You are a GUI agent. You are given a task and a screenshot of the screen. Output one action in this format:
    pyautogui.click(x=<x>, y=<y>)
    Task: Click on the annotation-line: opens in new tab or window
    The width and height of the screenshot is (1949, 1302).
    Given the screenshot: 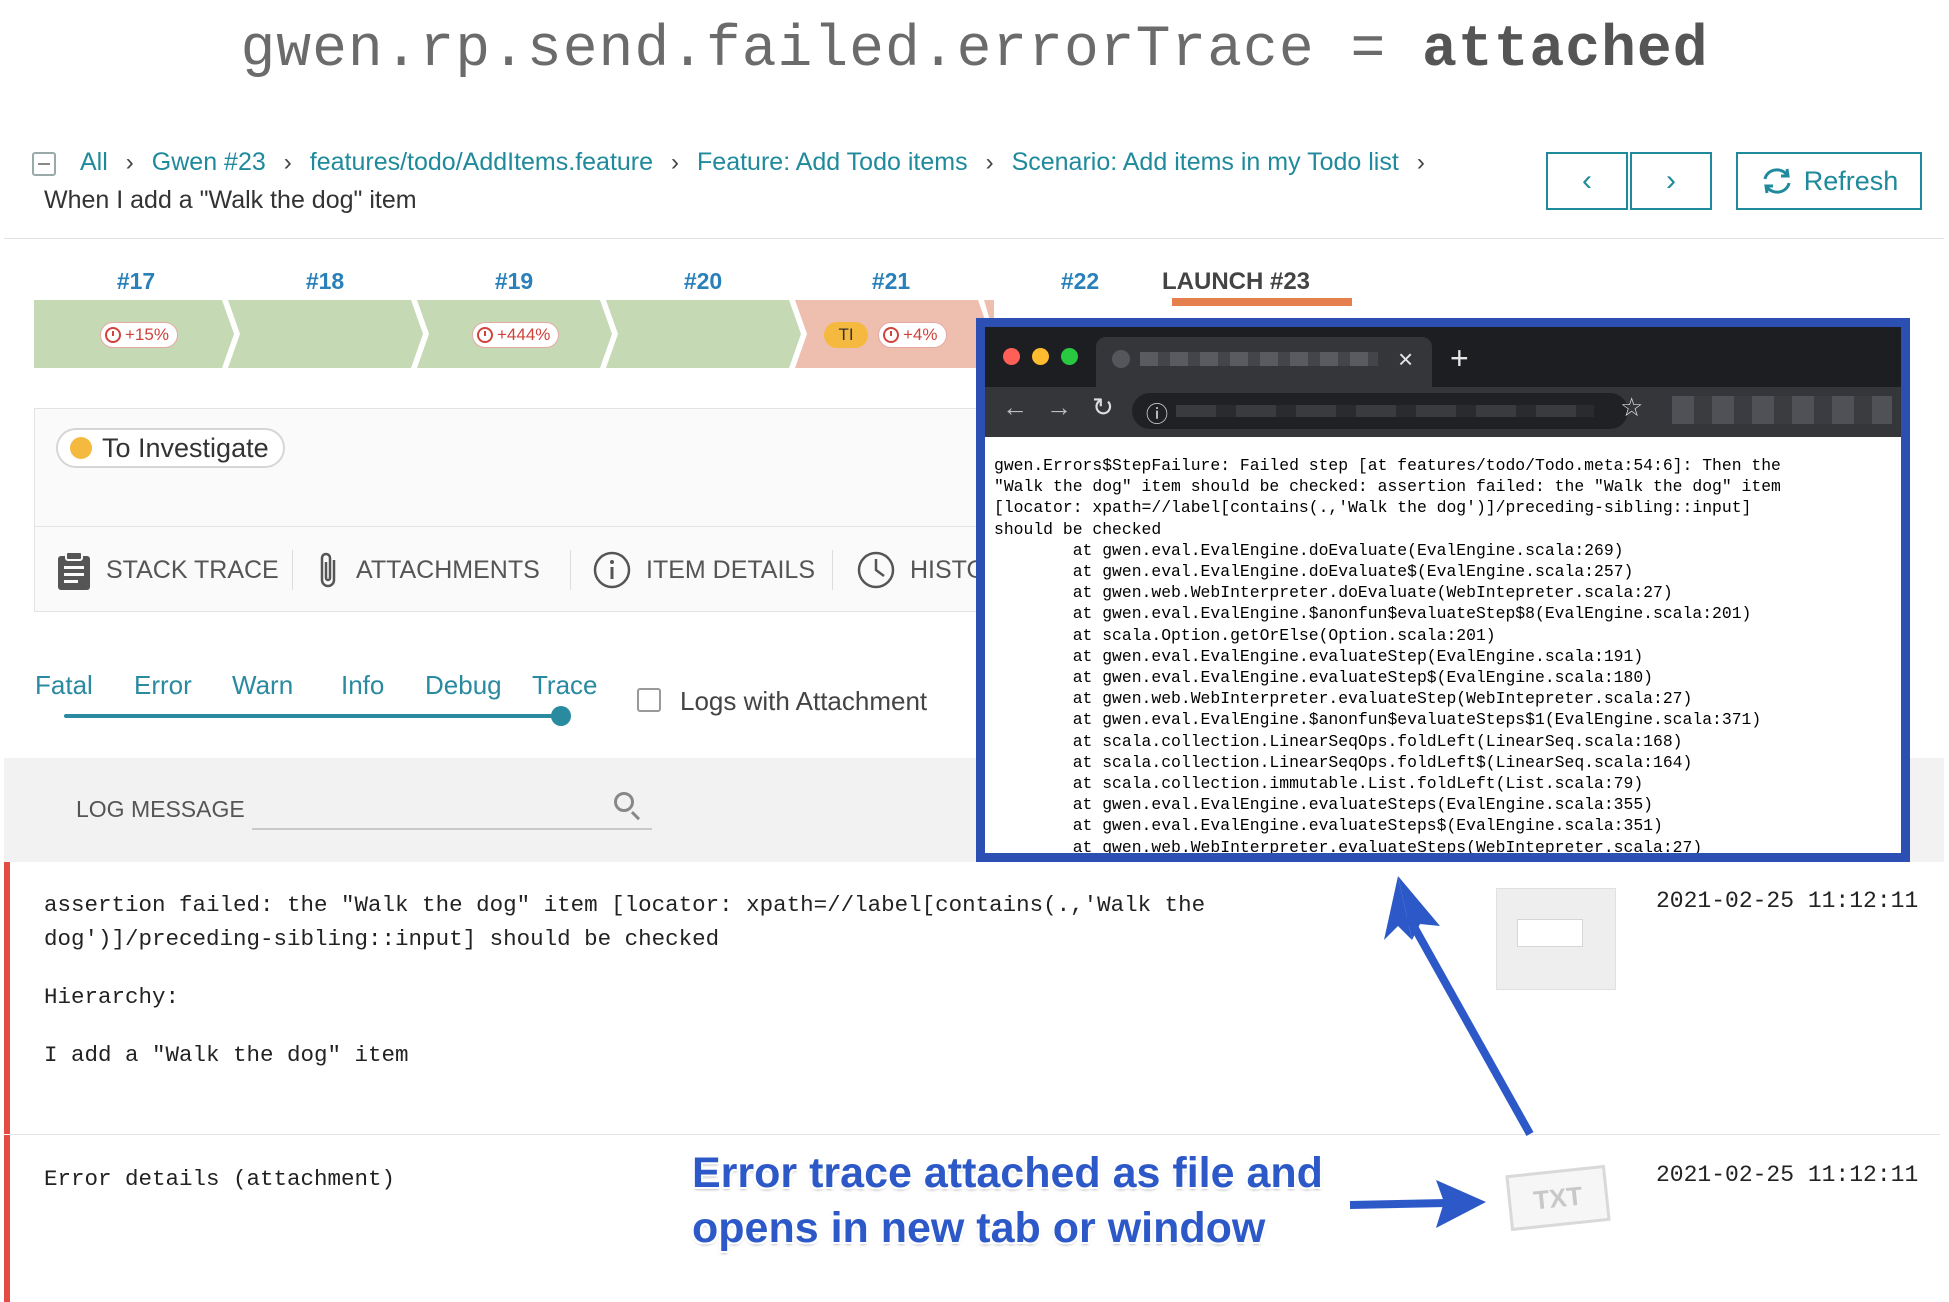 What is the action you would take?
    pyautogui.click(x=979, y=1228)
    